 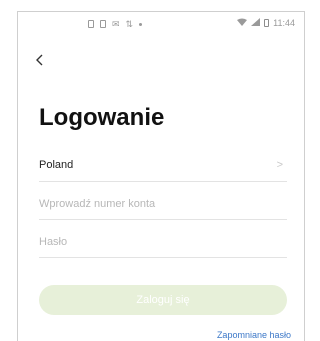 What do you see at coordinates (159, 204) in the screenshot?
I see `account-number-input` at bounding box center [159, 204].